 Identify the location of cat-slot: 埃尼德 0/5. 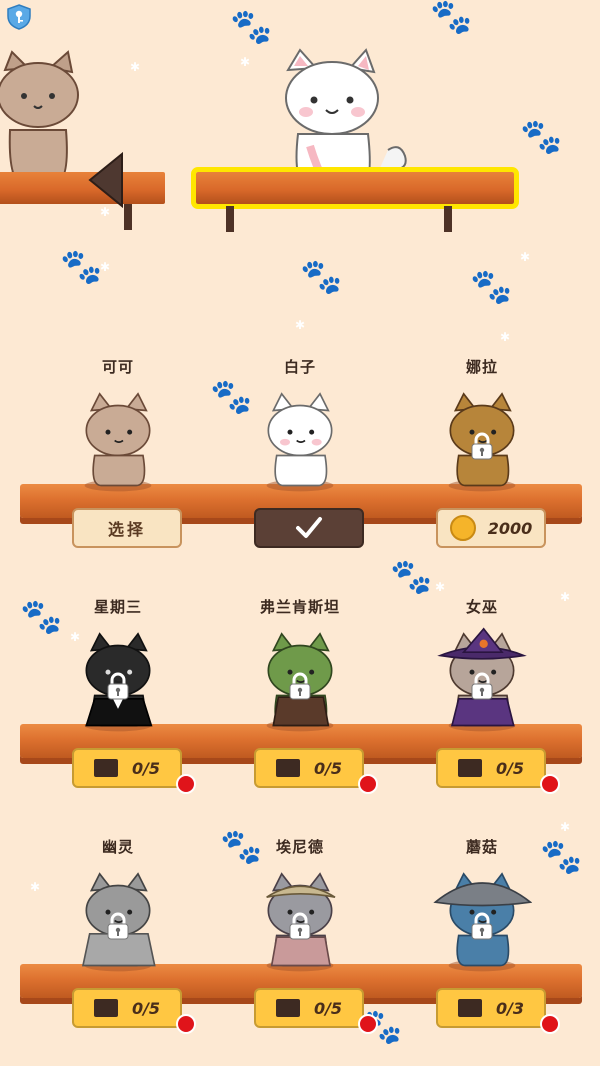
(300, 951).